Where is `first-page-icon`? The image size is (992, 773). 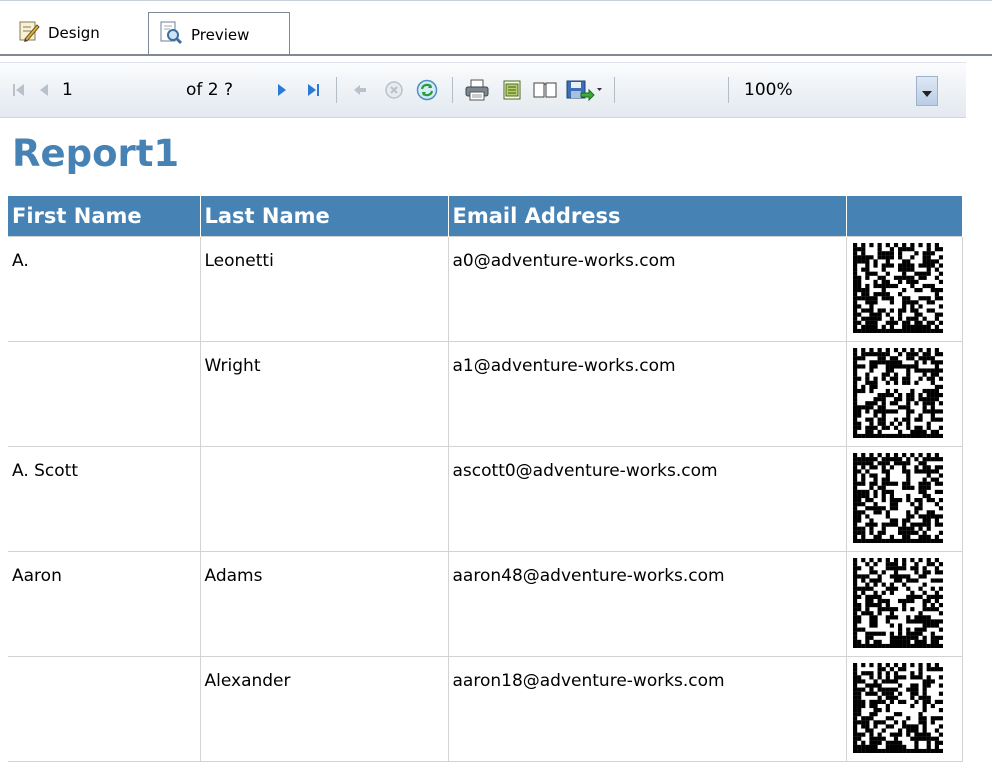 first-page-icon is located at coordinates (19, 90).